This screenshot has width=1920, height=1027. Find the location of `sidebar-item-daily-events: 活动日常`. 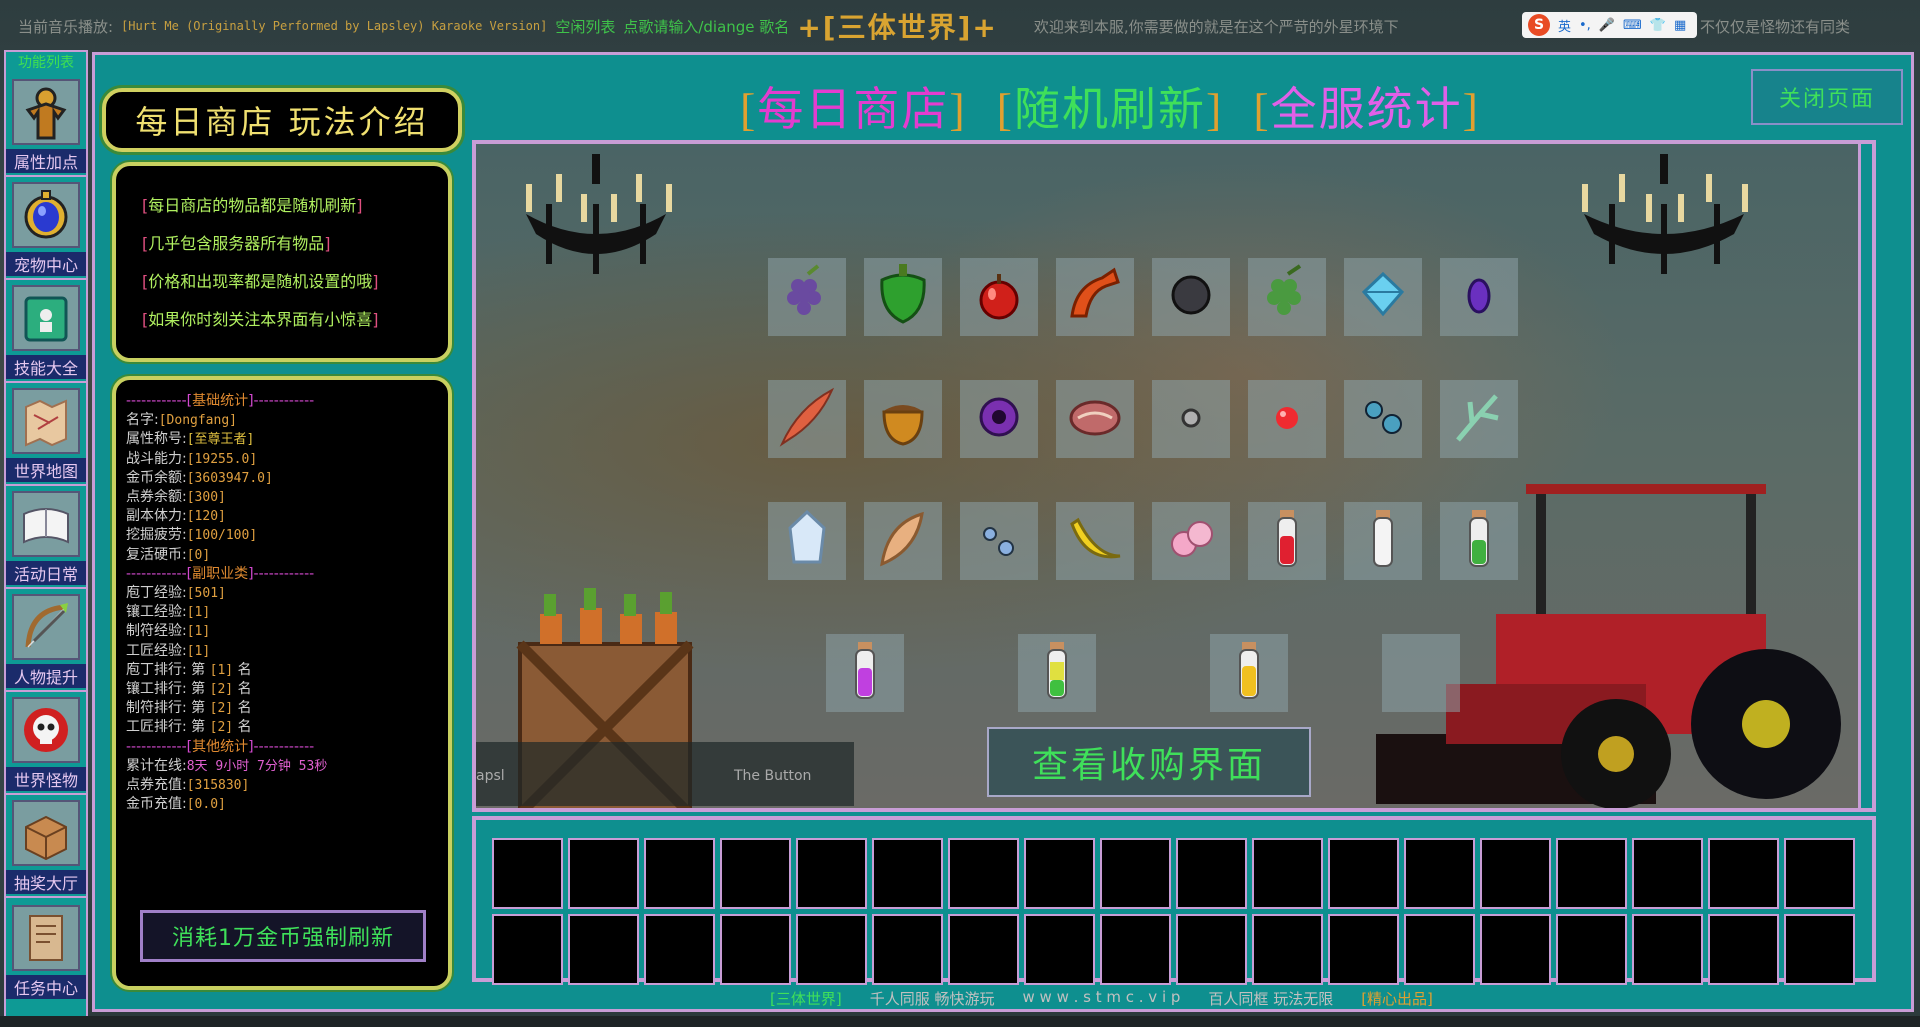

sidebar-item-daily-events: 活动日常 is located at coordinates (46, 537).